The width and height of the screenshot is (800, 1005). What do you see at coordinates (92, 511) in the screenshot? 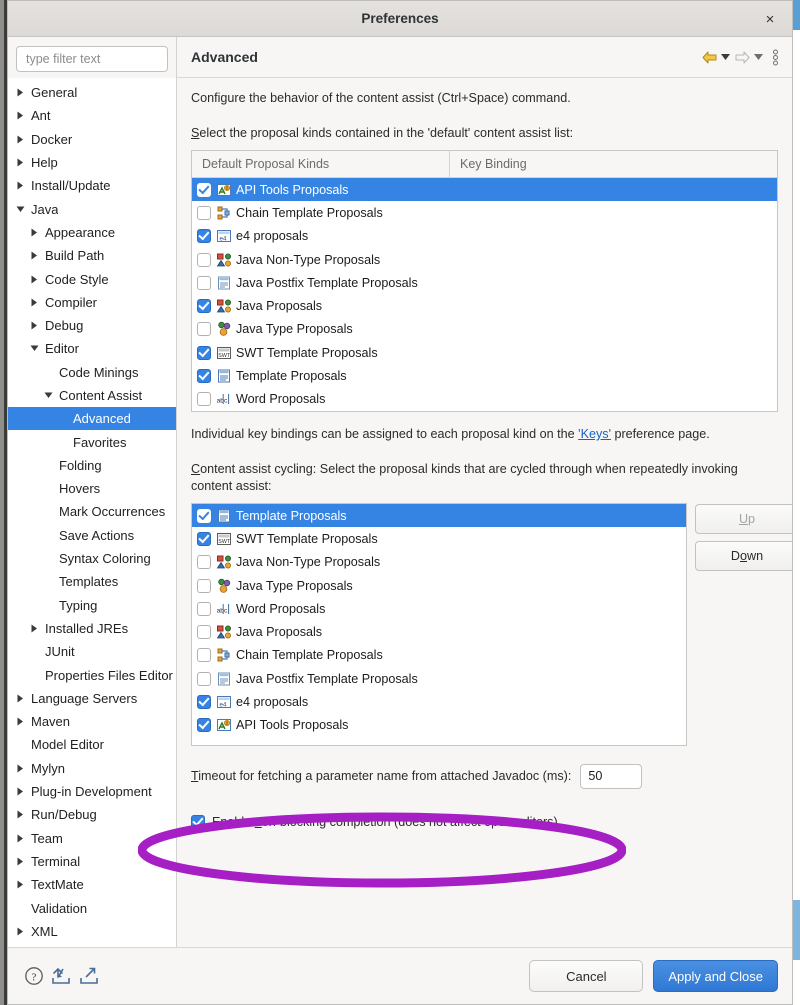
I see `sidebar-item-mark-occurrences: Mark Occurrences` at bounding box center [92, 511].